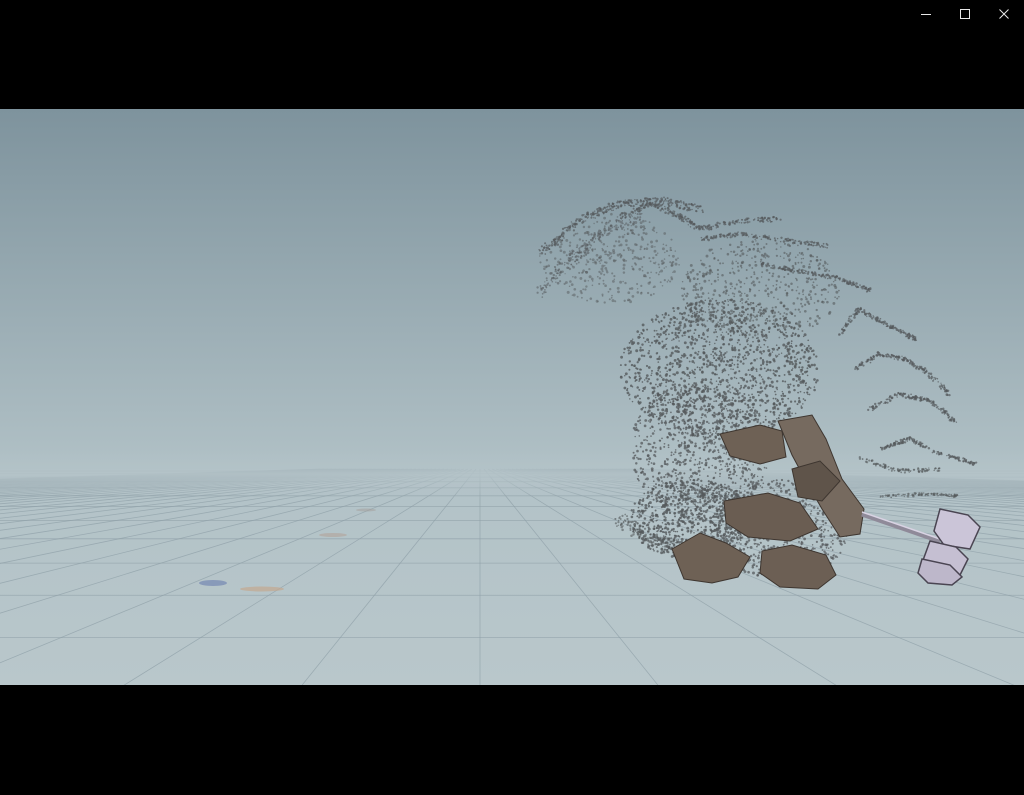 Image resolution: width=1024 pixels, height=795 pixels. Describe the element at coordinates (512, 14) in the screenshot. I see `window-titlebar` at that location.